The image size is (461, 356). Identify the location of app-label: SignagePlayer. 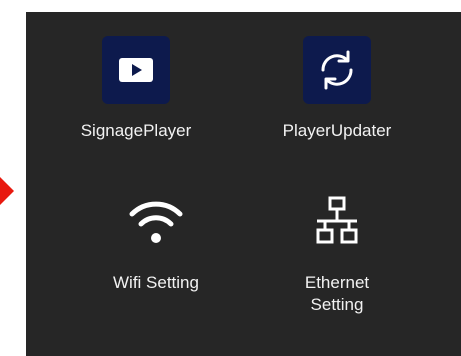
(136, 130).